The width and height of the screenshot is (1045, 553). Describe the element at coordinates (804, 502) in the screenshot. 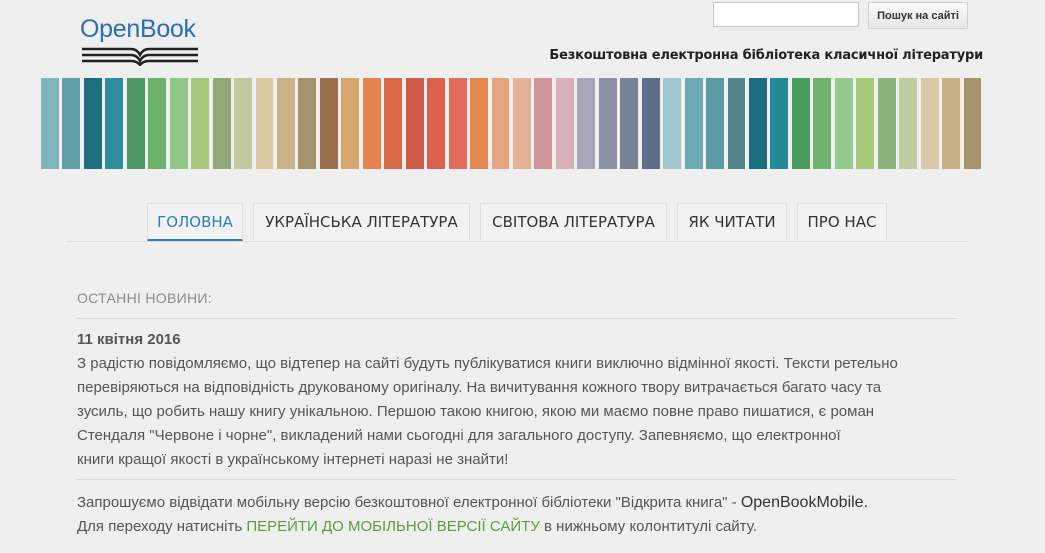

I see `mobile-brand-name: OpenBookMobile.` at that location.